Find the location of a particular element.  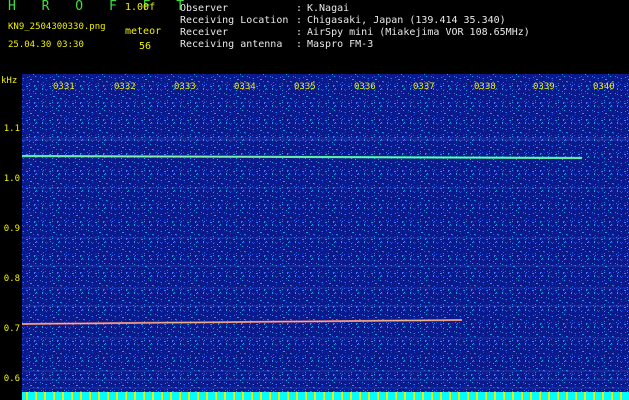

receiver-colon: : is located at coordinates (299, 32).